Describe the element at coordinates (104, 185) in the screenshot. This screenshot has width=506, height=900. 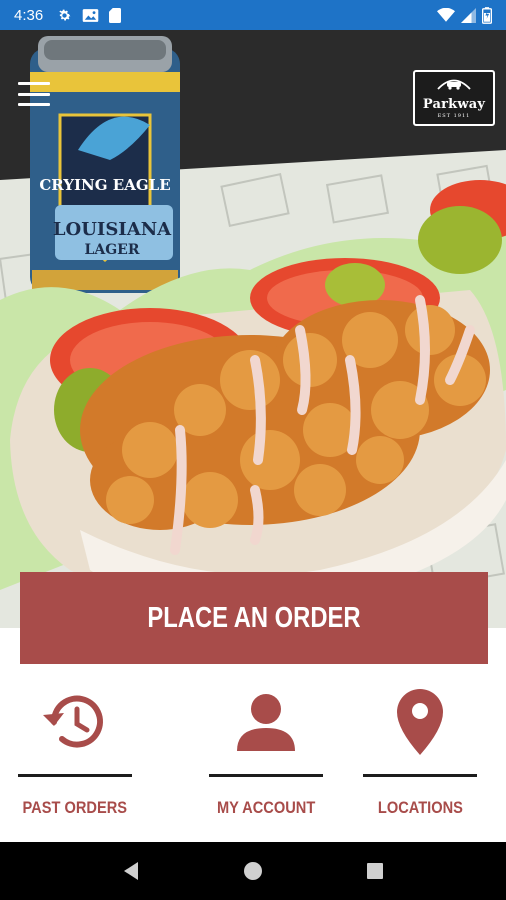
I see `svg-text: CRYING EAGLE` at that location.